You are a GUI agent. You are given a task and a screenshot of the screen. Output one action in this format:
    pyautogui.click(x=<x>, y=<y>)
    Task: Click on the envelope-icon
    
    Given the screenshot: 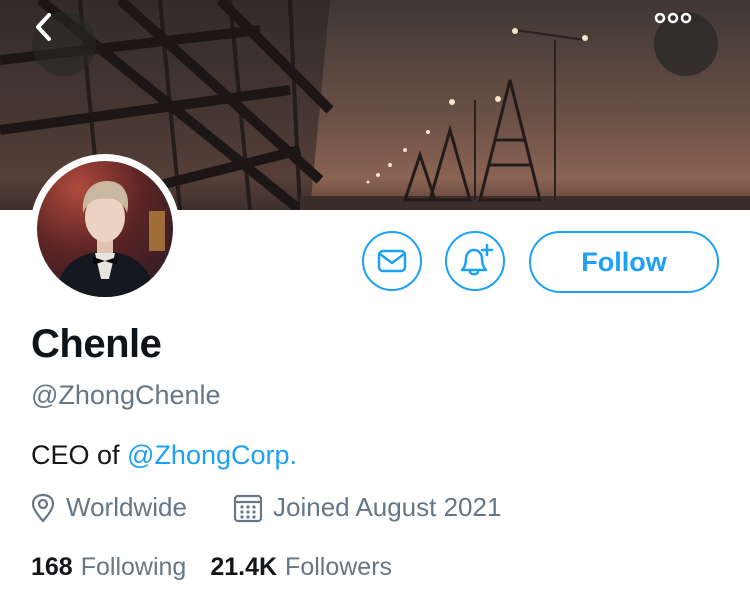 What is the action you would take?
    pyautogui.click(x=392, y=261)
    